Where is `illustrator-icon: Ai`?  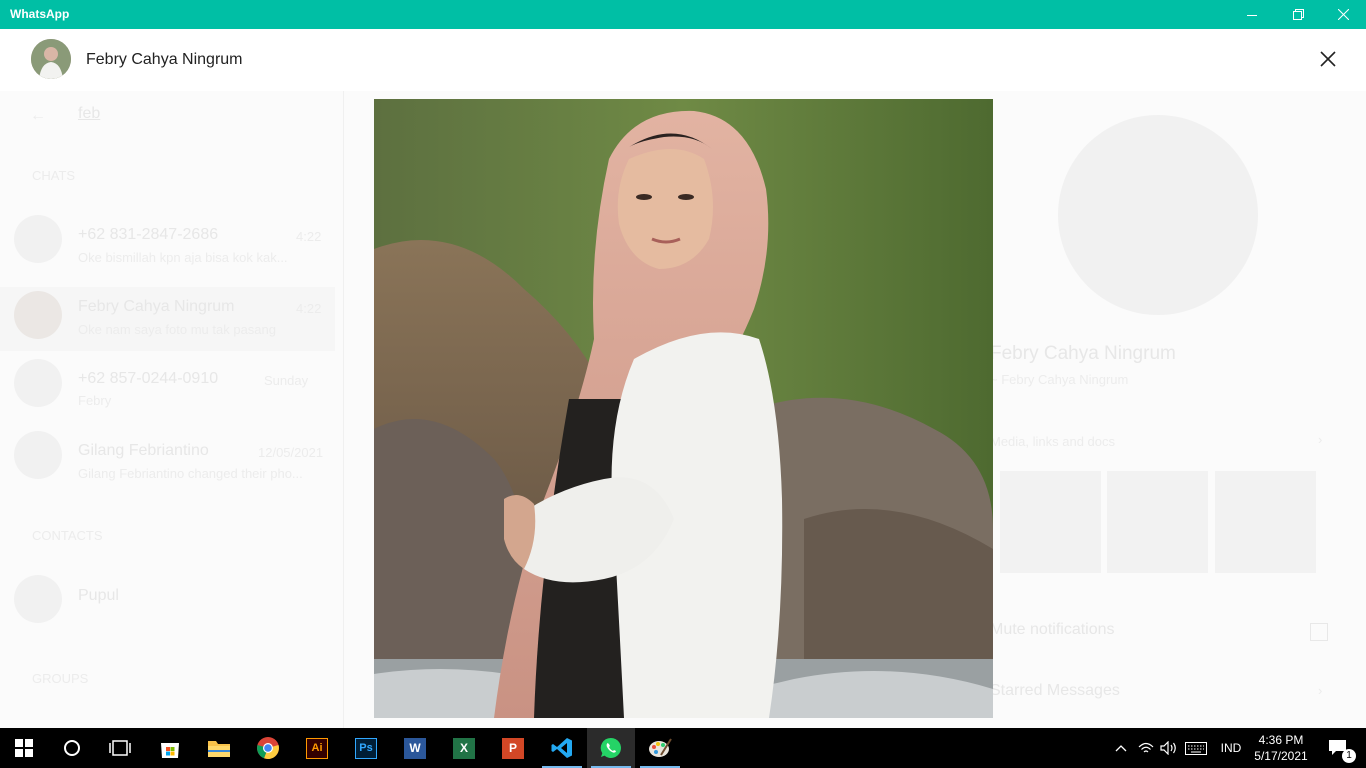 illustrator-icon: Ai is located at coordinates (317, 748).